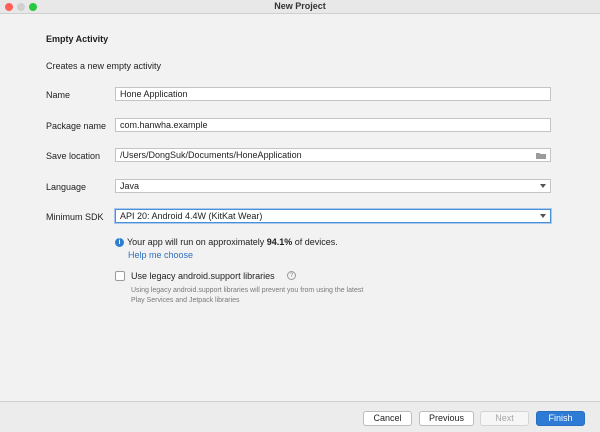  What do you see at coordinates (333, 155) in the screenshot?
I see `save-location-field: /Users/DongSuk/Documents/HoneApplication` at bounding box center [333, 155].